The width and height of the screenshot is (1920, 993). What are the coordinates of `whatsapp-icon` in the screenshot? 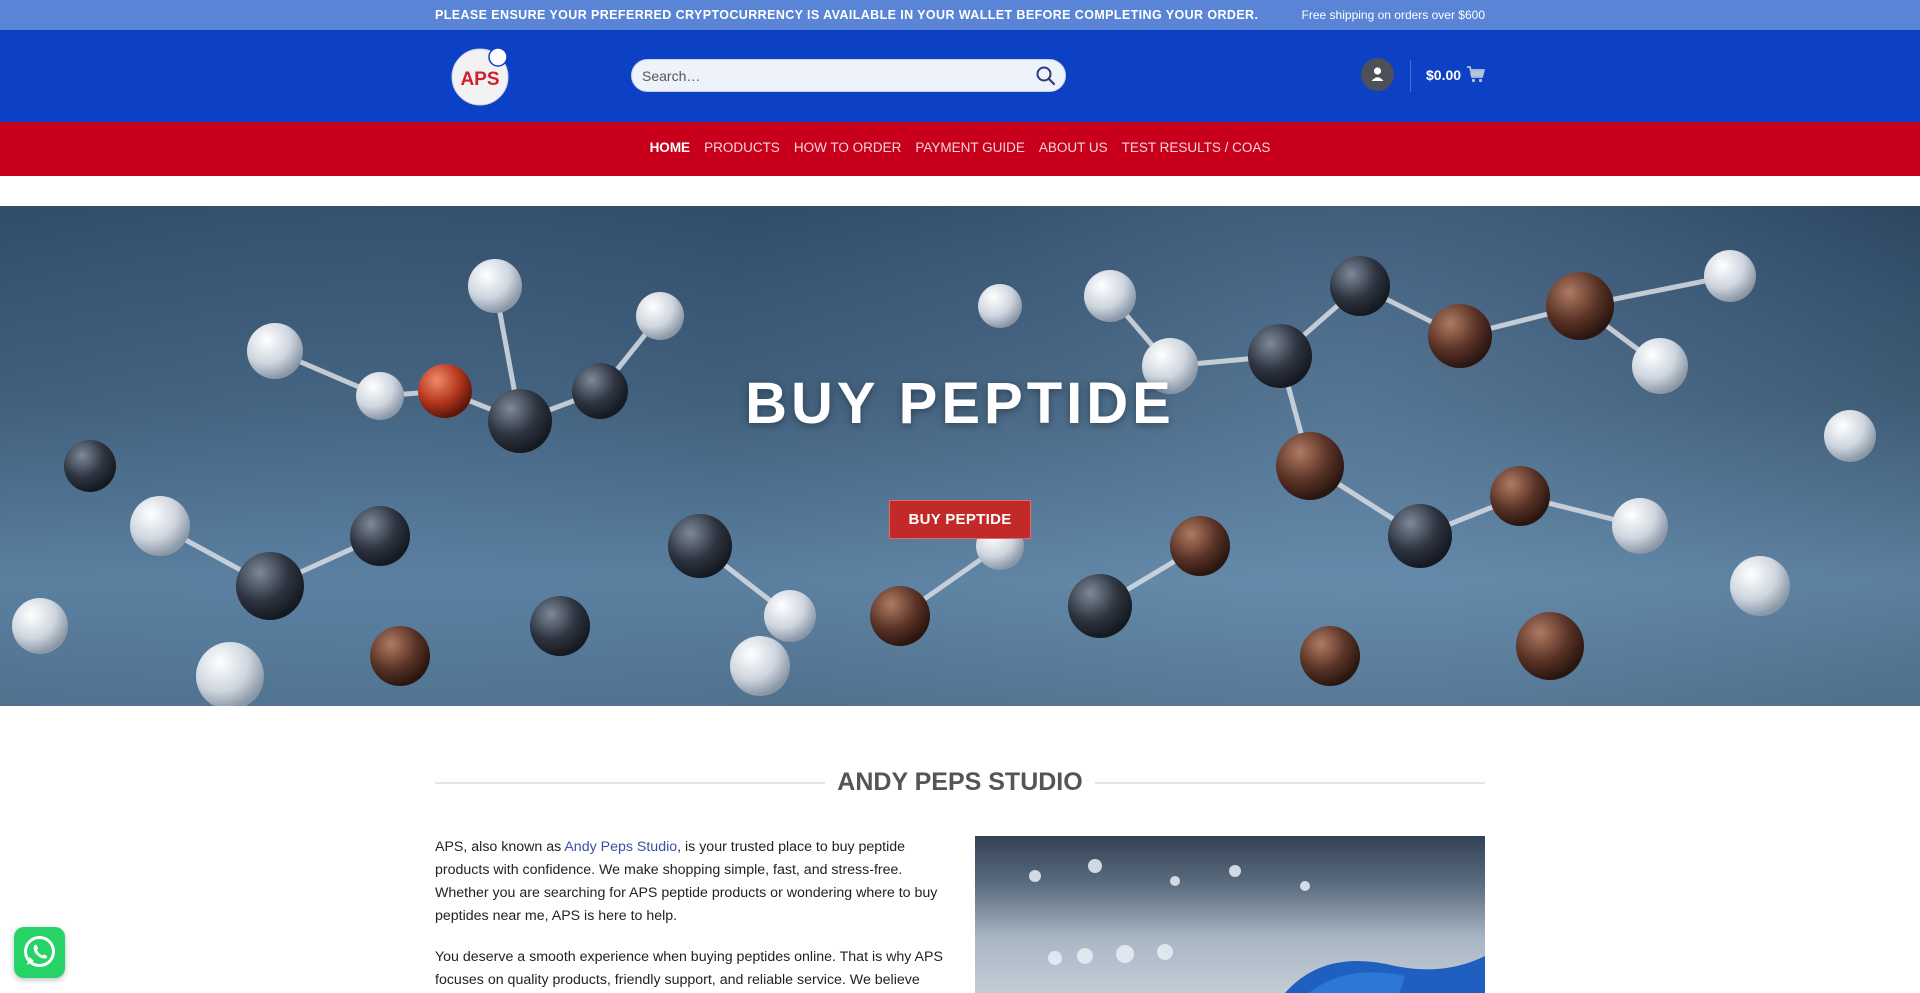 It's located at (39, 951).